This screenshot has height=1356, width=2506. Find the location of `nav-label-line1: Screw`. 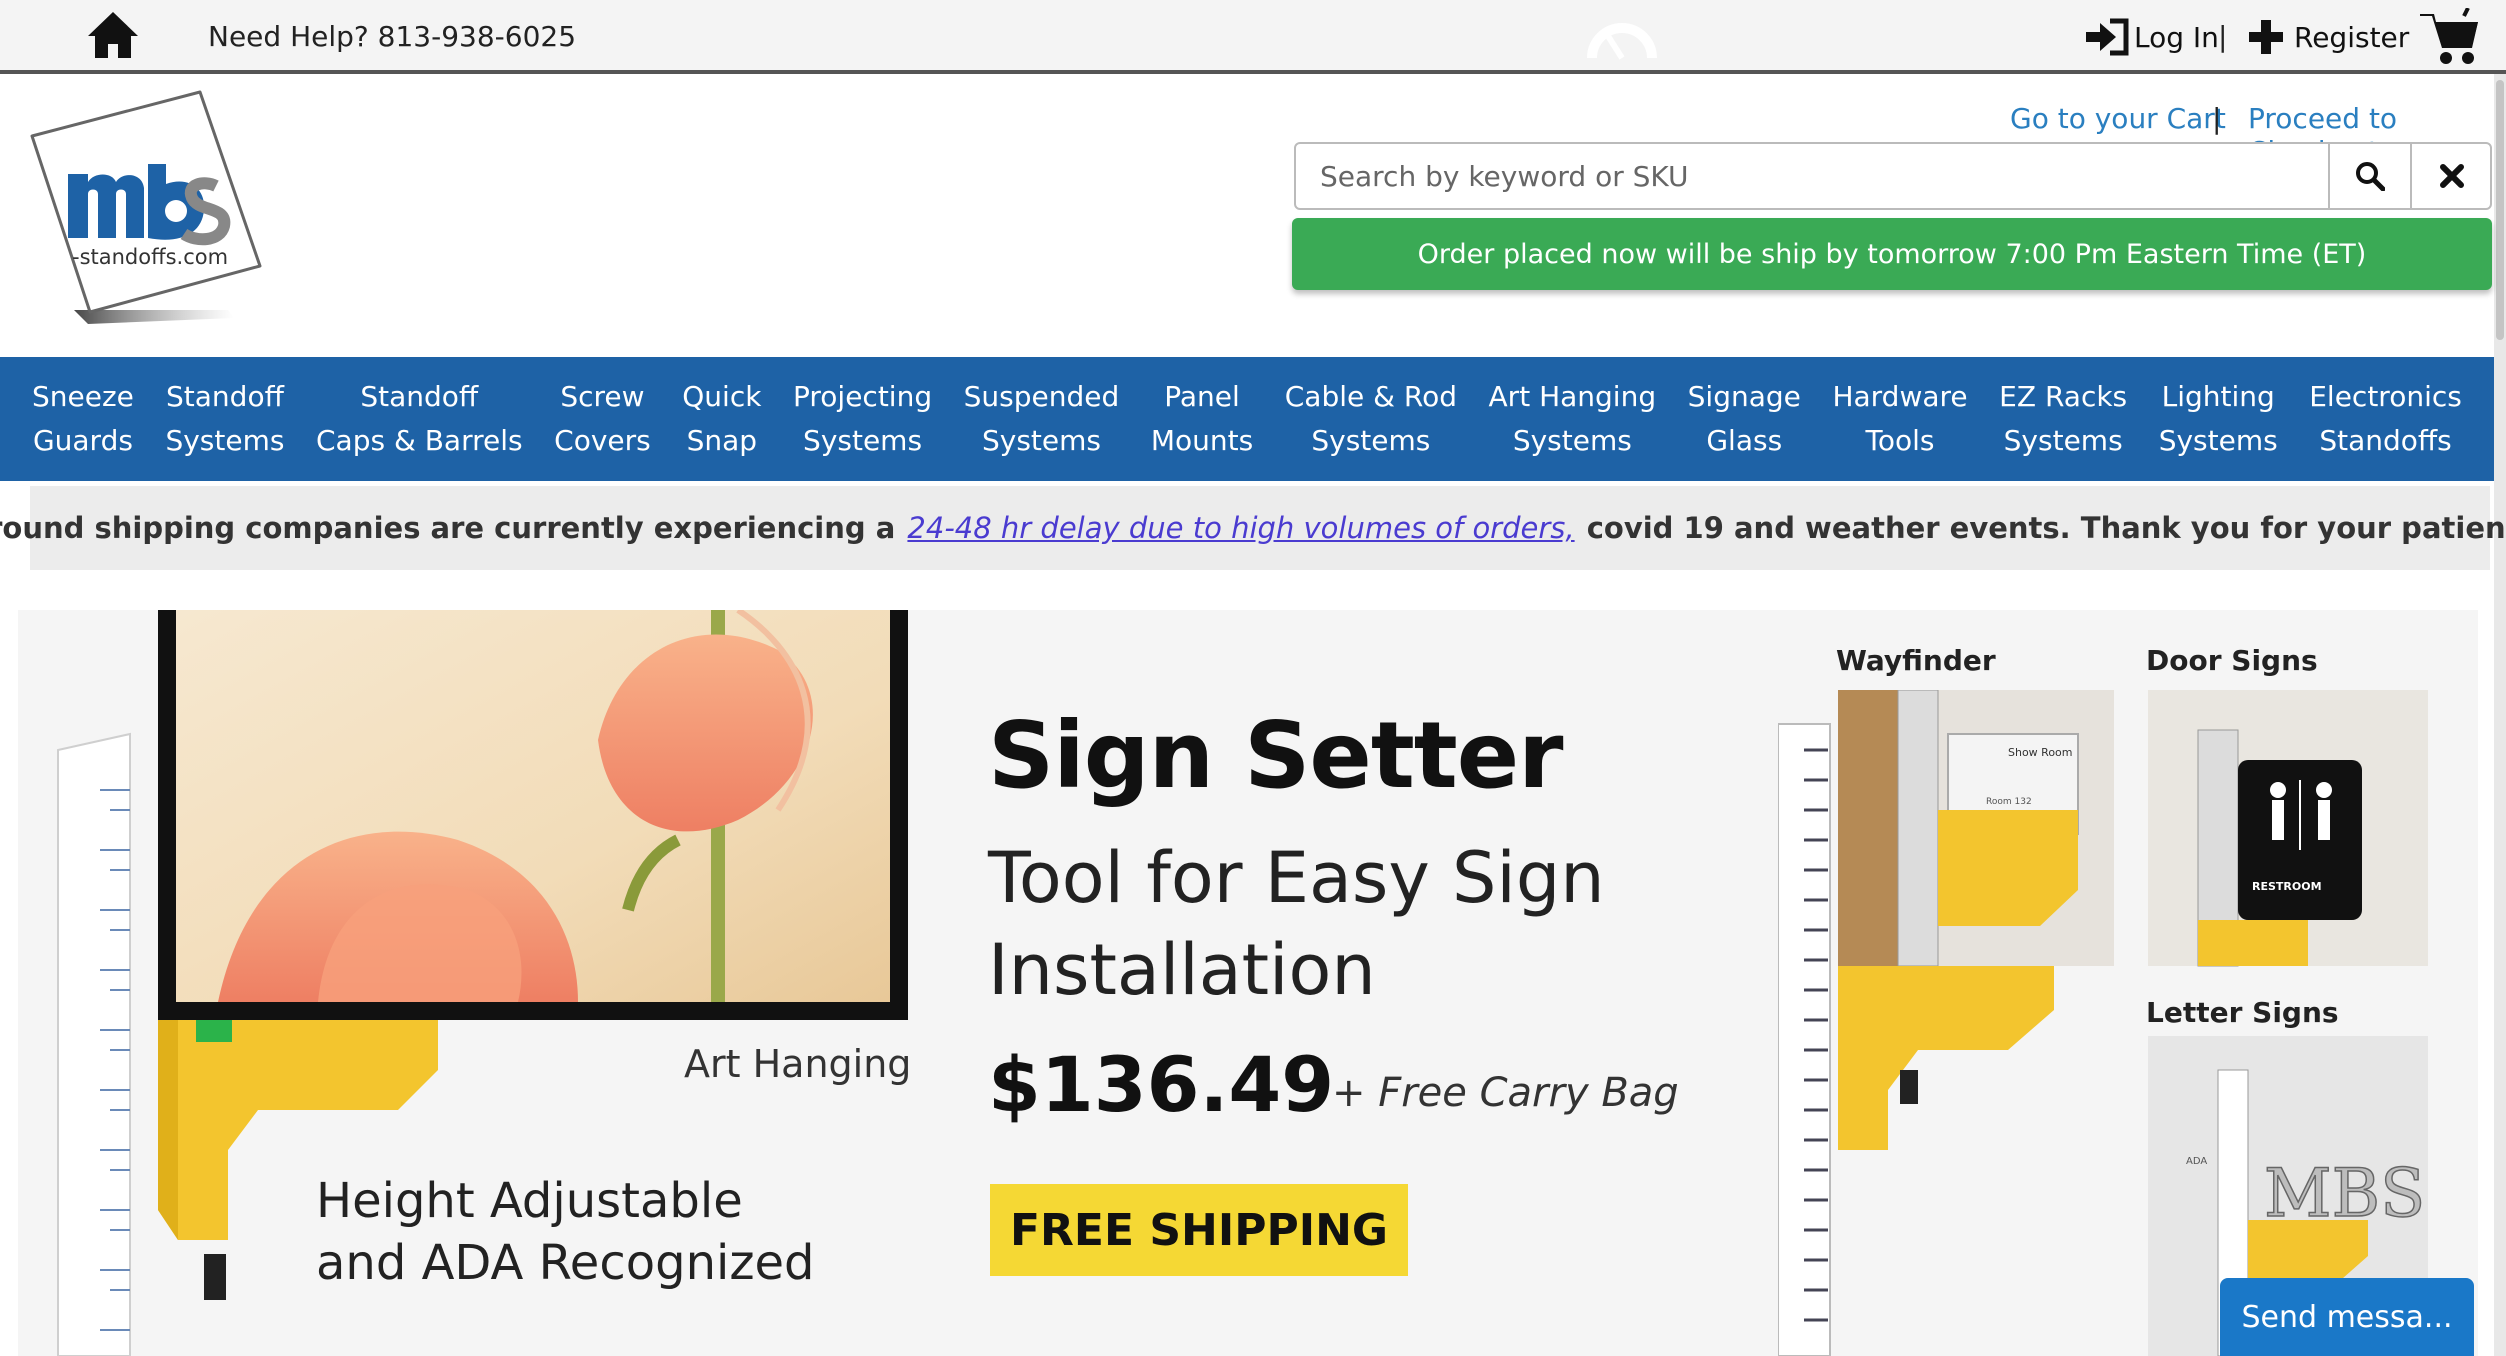

nav-label-line1: Screw is located at coordinates (602, 396).